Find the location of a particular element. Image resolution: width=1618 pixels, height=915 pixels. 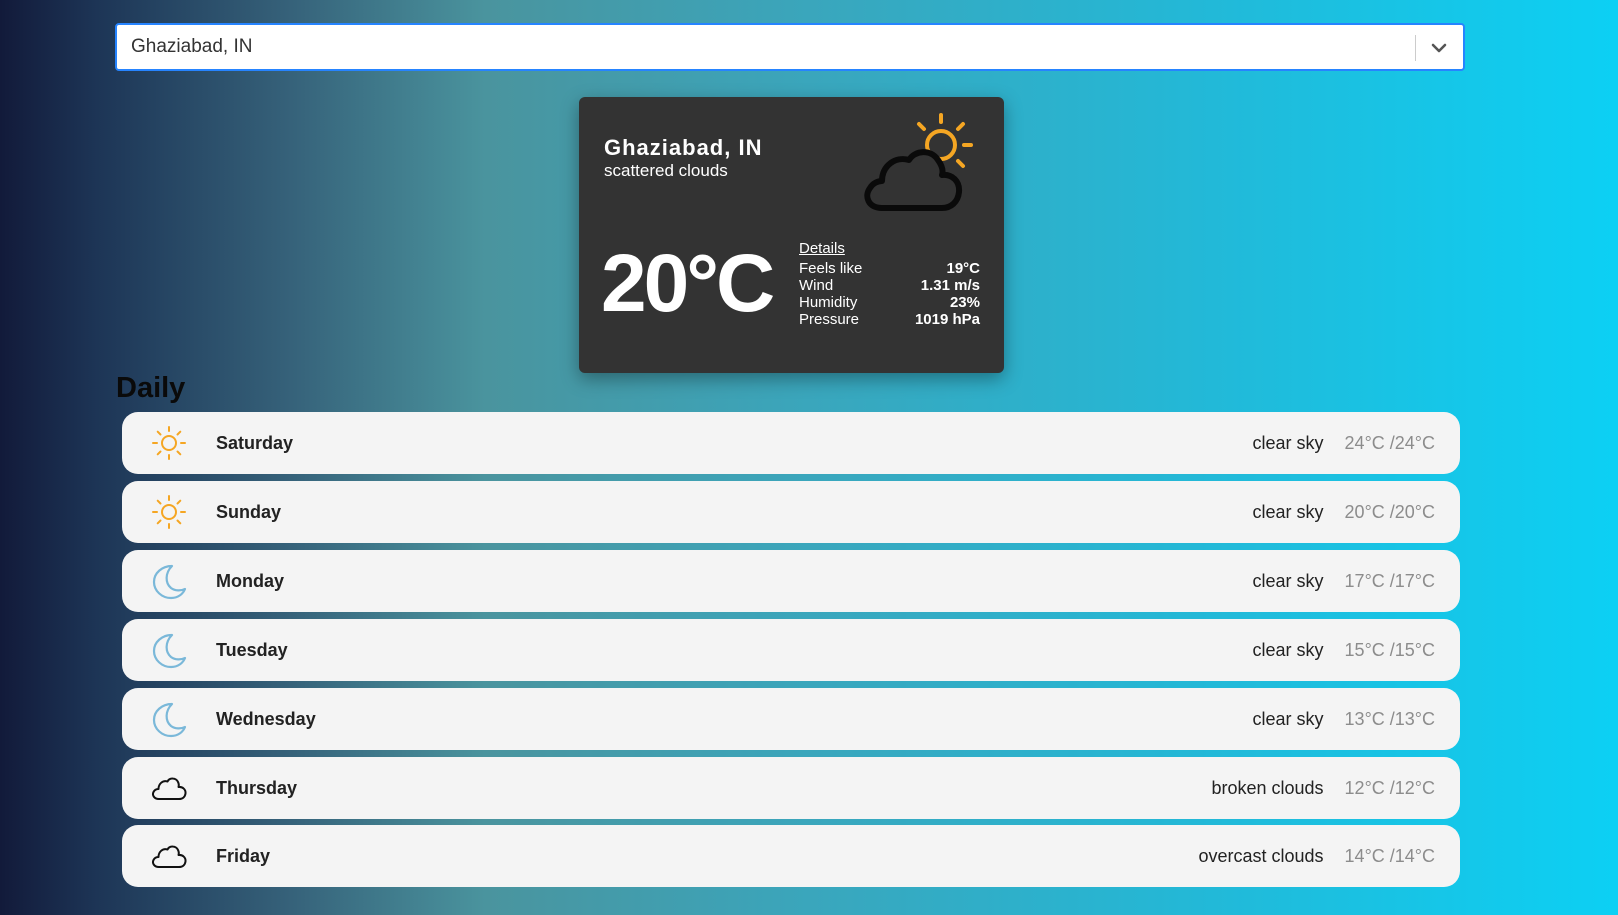

detail-label: Pressure is located at coordinates (829, 319).